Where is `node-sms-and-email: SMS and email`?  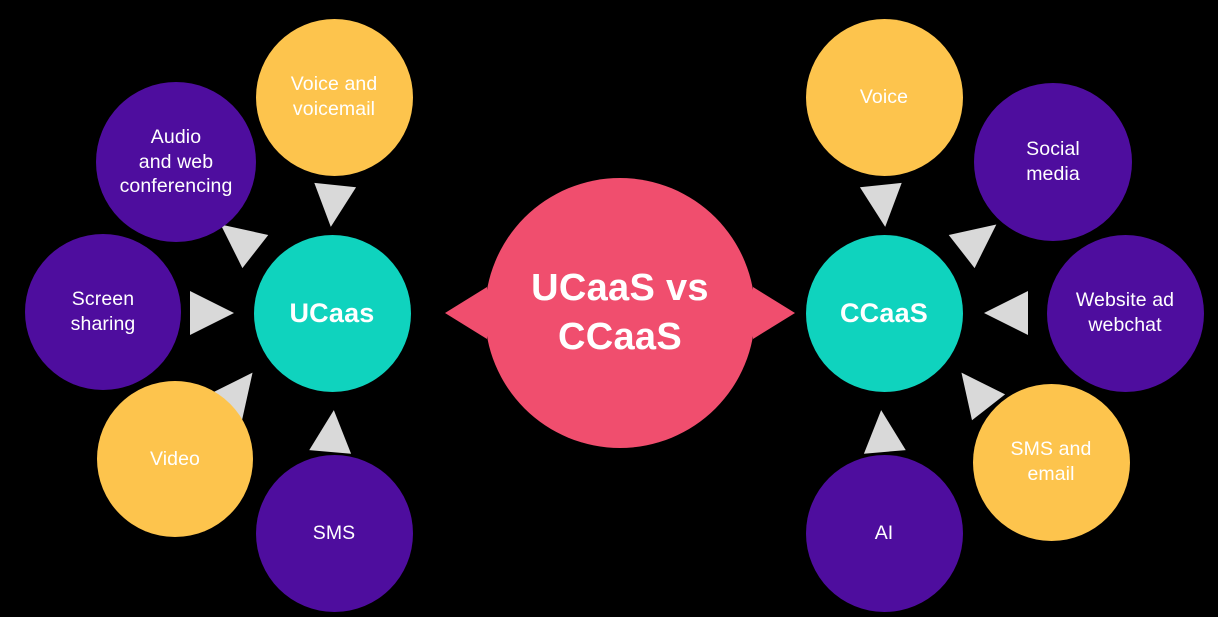
node-sms-and-email: SMS and email is located at coordinates (1051, 462).